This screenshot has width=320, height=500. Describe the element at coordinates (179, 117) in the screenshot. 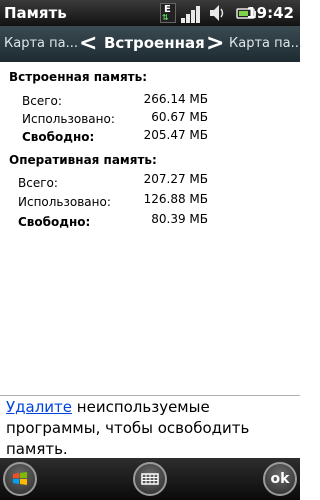

I see `row-value: 60.67 МБ` at that location.